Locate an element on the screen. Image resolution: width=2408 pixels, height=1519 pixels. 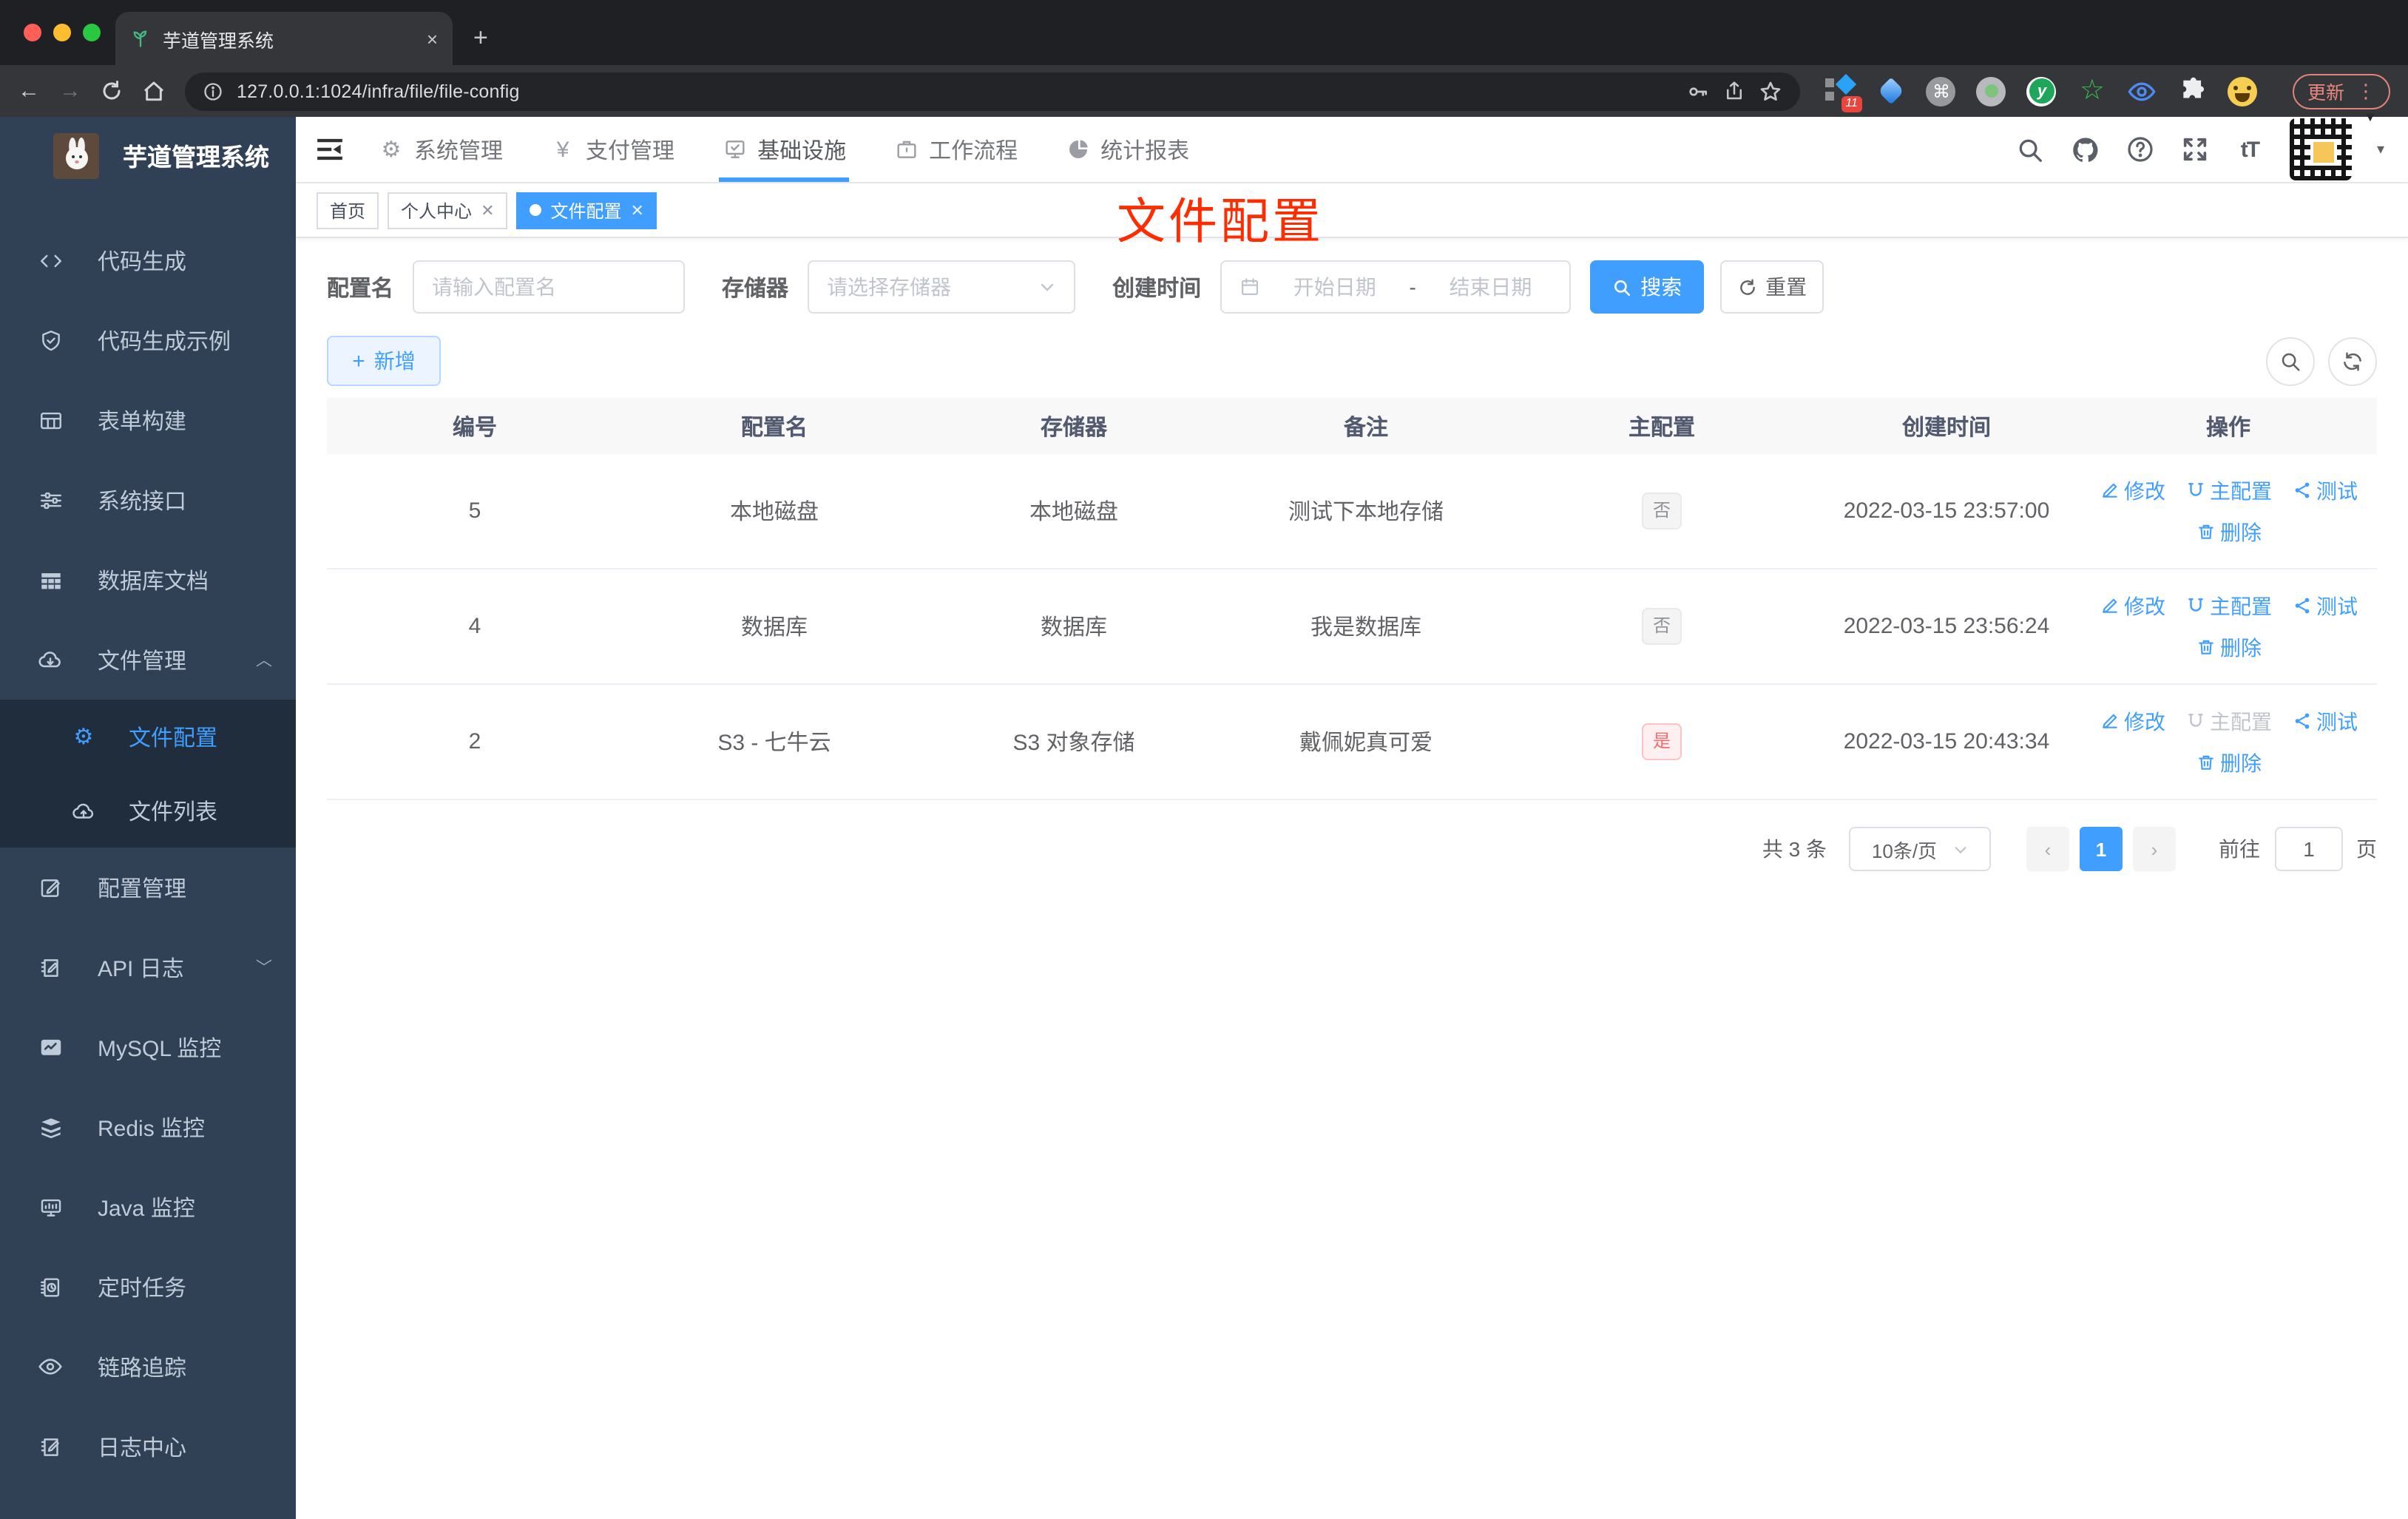
sidebar-item-system-api: 系统接口 is located at coordinates (148, 500).